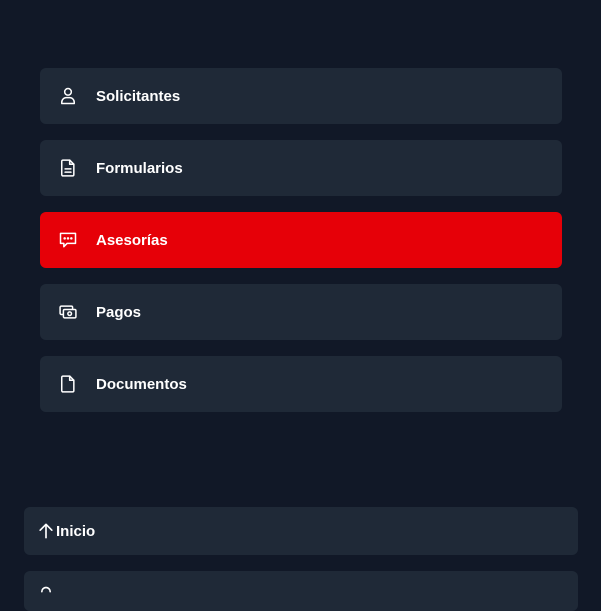 The height and width of the screenshot is (611, 601). I want to click on user-icon, so click(68, 96).